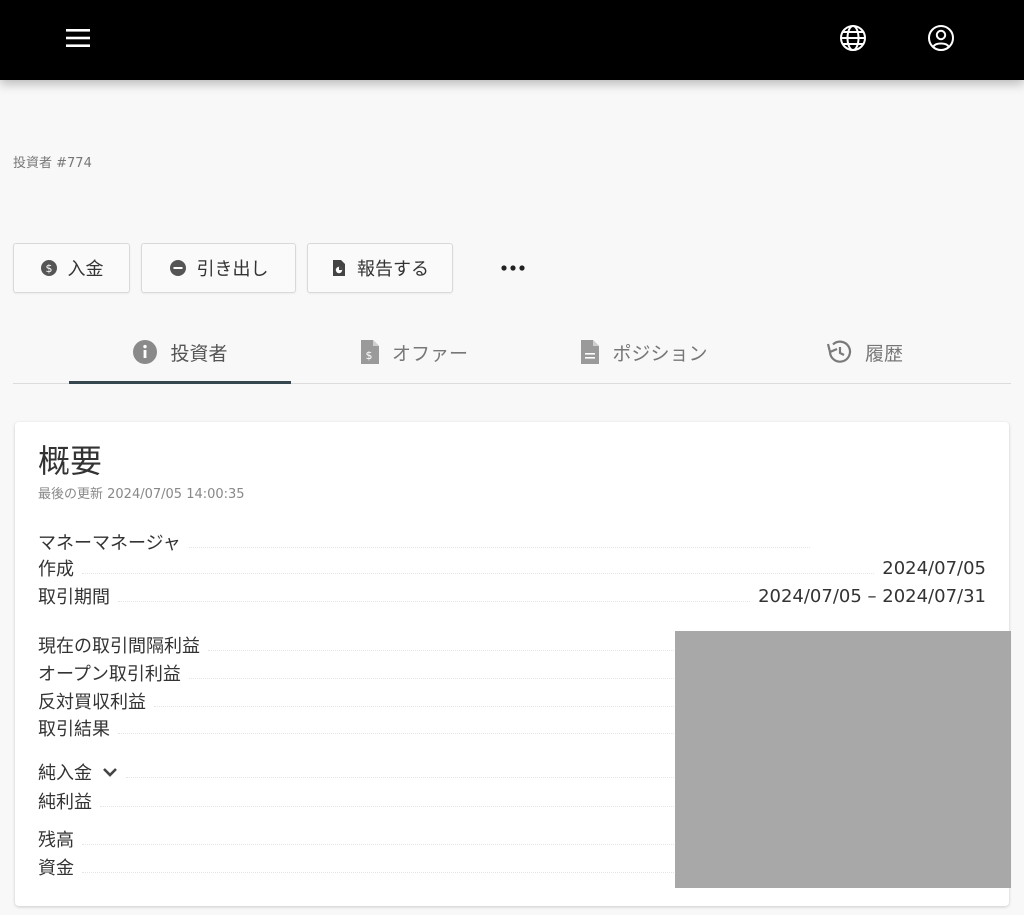 The image size is (1024, 915). I want to click on row-label: マネーマネージャ, so click(109, 543).